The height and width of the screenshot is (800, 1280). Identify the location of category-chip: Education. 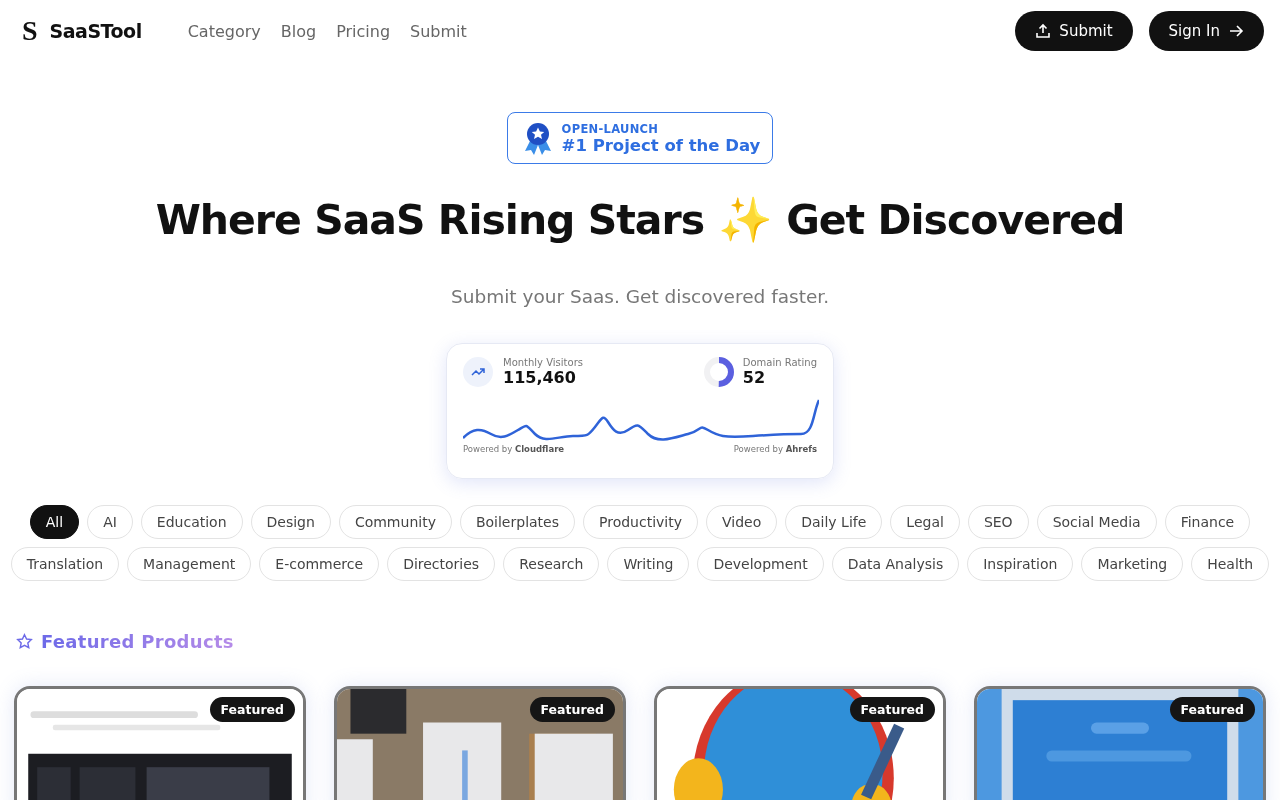
(191, 522).